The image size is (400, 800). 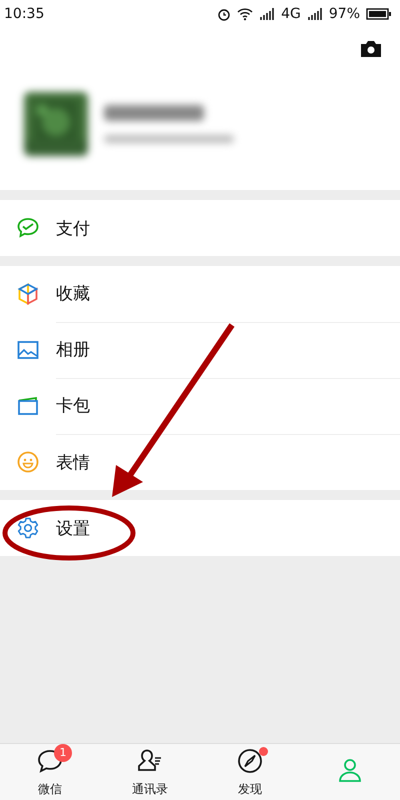 I want to click on battery-icon, so click(x=379, y=14).